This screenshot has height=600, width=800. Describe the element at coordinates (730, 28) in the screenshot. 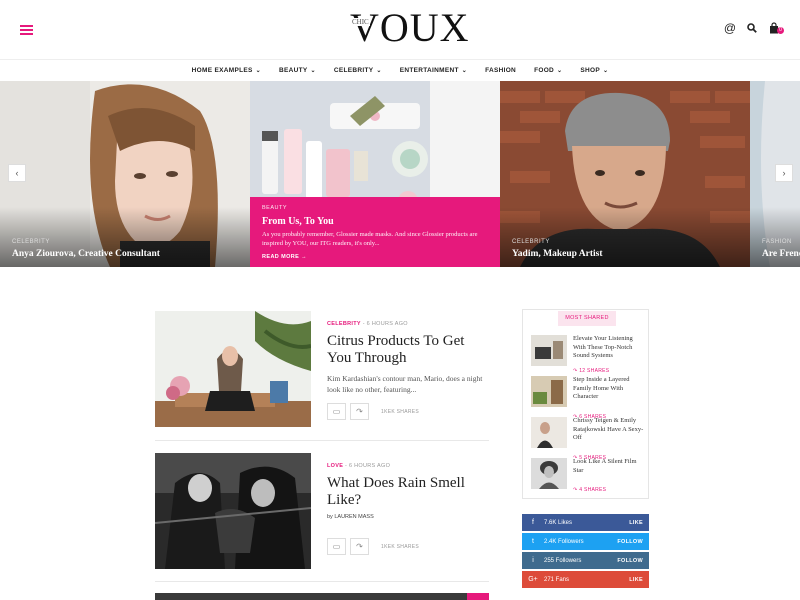

I see `at-icon: @` at that location.